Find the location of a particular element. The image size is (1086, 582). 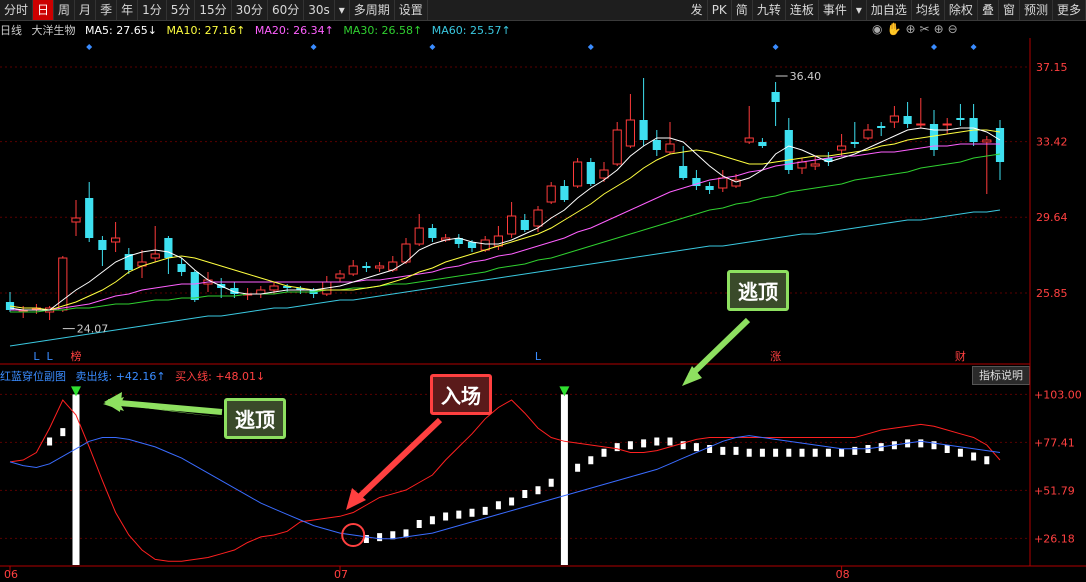

entry-callout: 入场 is located at coordinates (461, 394).